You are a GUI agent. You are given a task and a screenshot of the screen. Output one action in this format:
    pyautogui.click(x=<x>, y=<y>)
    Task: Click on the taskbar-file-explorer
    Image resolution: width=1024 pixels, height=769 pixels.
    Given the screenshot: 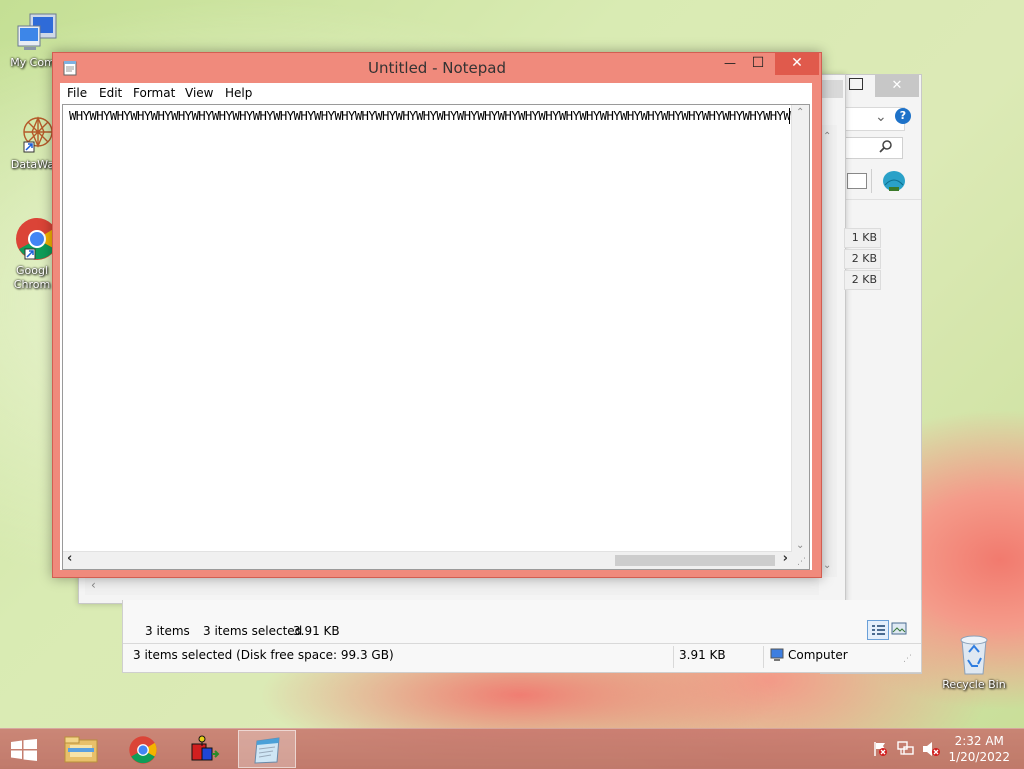 What is the action you would take?
    pyautogui.click(x=81, y=749)
    